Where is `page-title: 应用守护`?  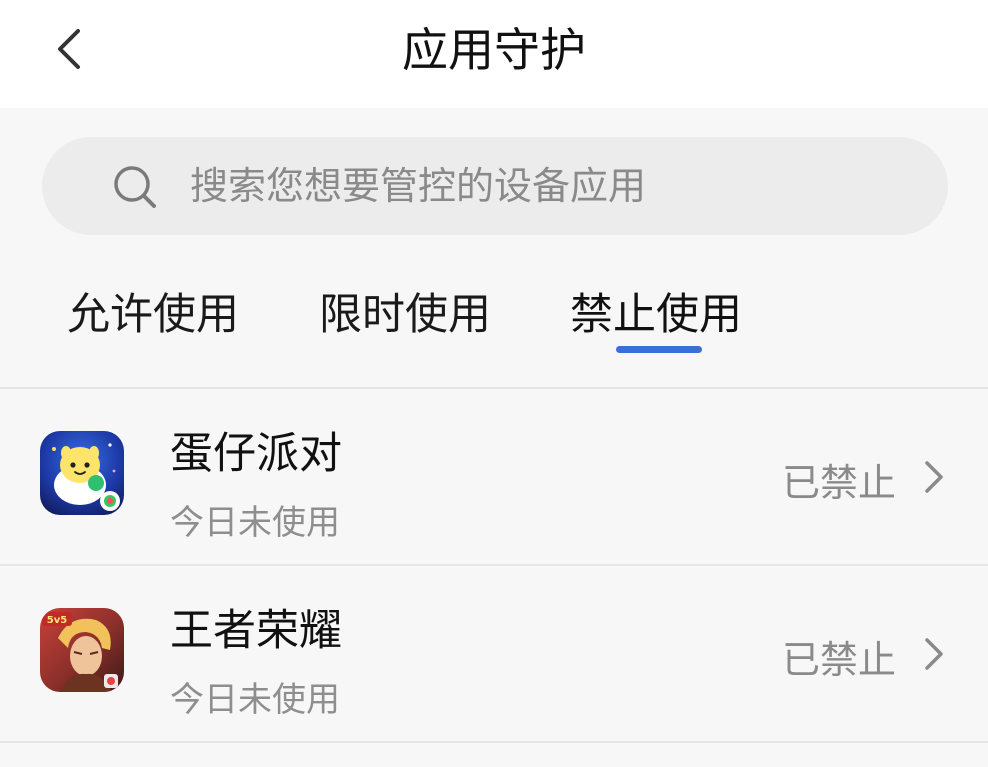
page-title: 应用守护 is located at coordinates (494, 50).